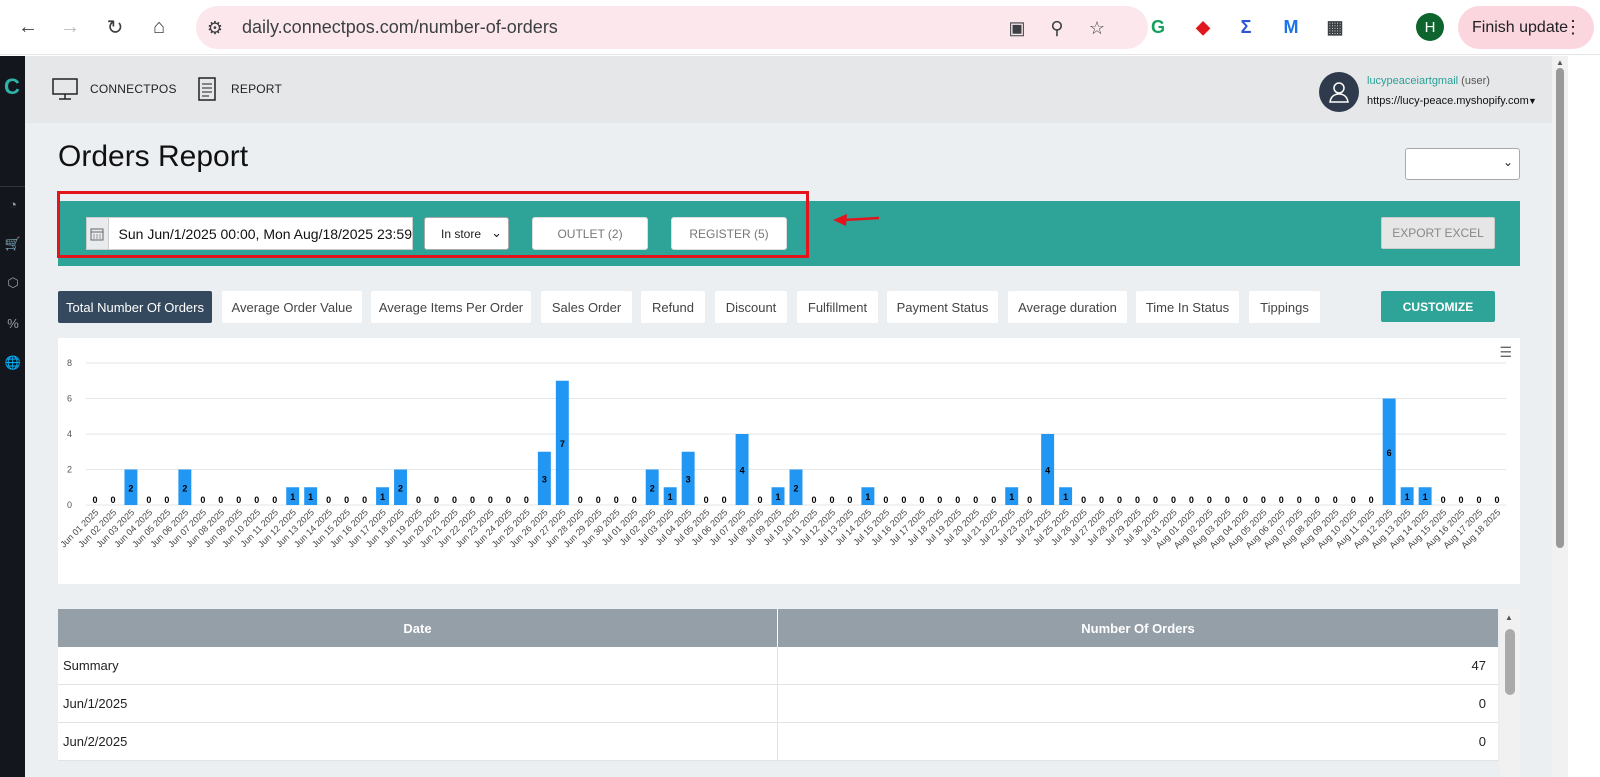 This screenshot has height=777, width=1600. What do you see at coordinates (942, 307) in the screenshot?
I see `tab-payment-status: Payment Status` at bounding box center [942, 307].